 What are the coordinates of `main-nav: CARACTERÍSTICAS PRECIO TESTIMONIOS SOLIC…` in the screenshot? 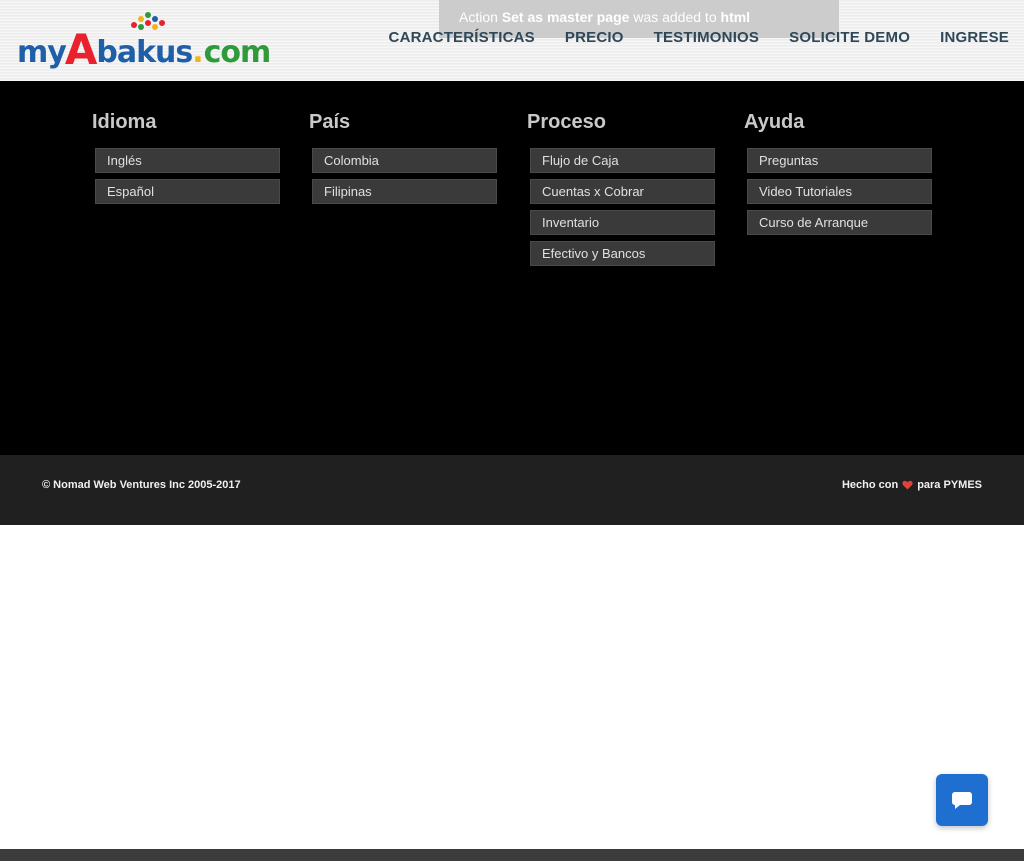 It's located at (684, 37).